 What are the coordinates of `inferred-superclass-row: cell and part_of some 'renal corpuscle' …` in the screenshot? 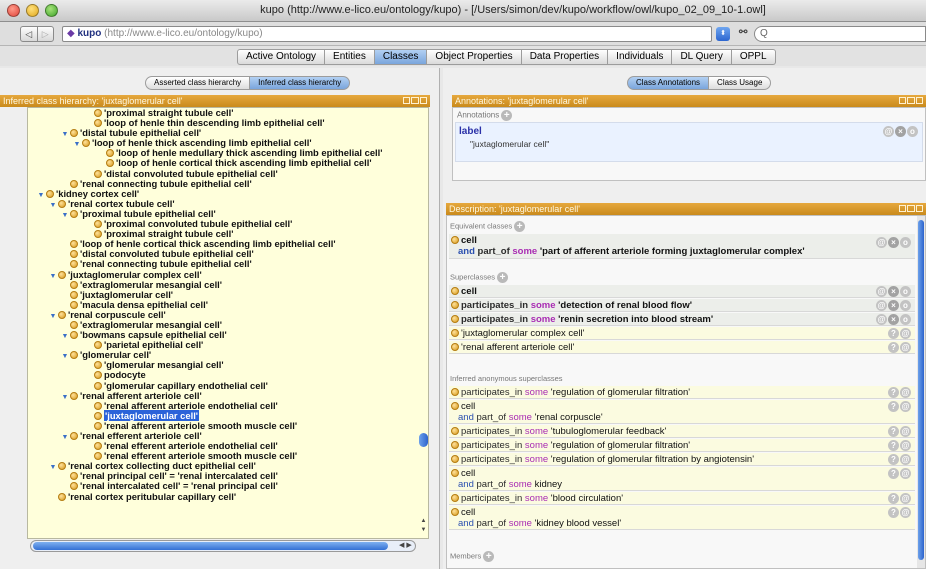 It's located at (682, 412).